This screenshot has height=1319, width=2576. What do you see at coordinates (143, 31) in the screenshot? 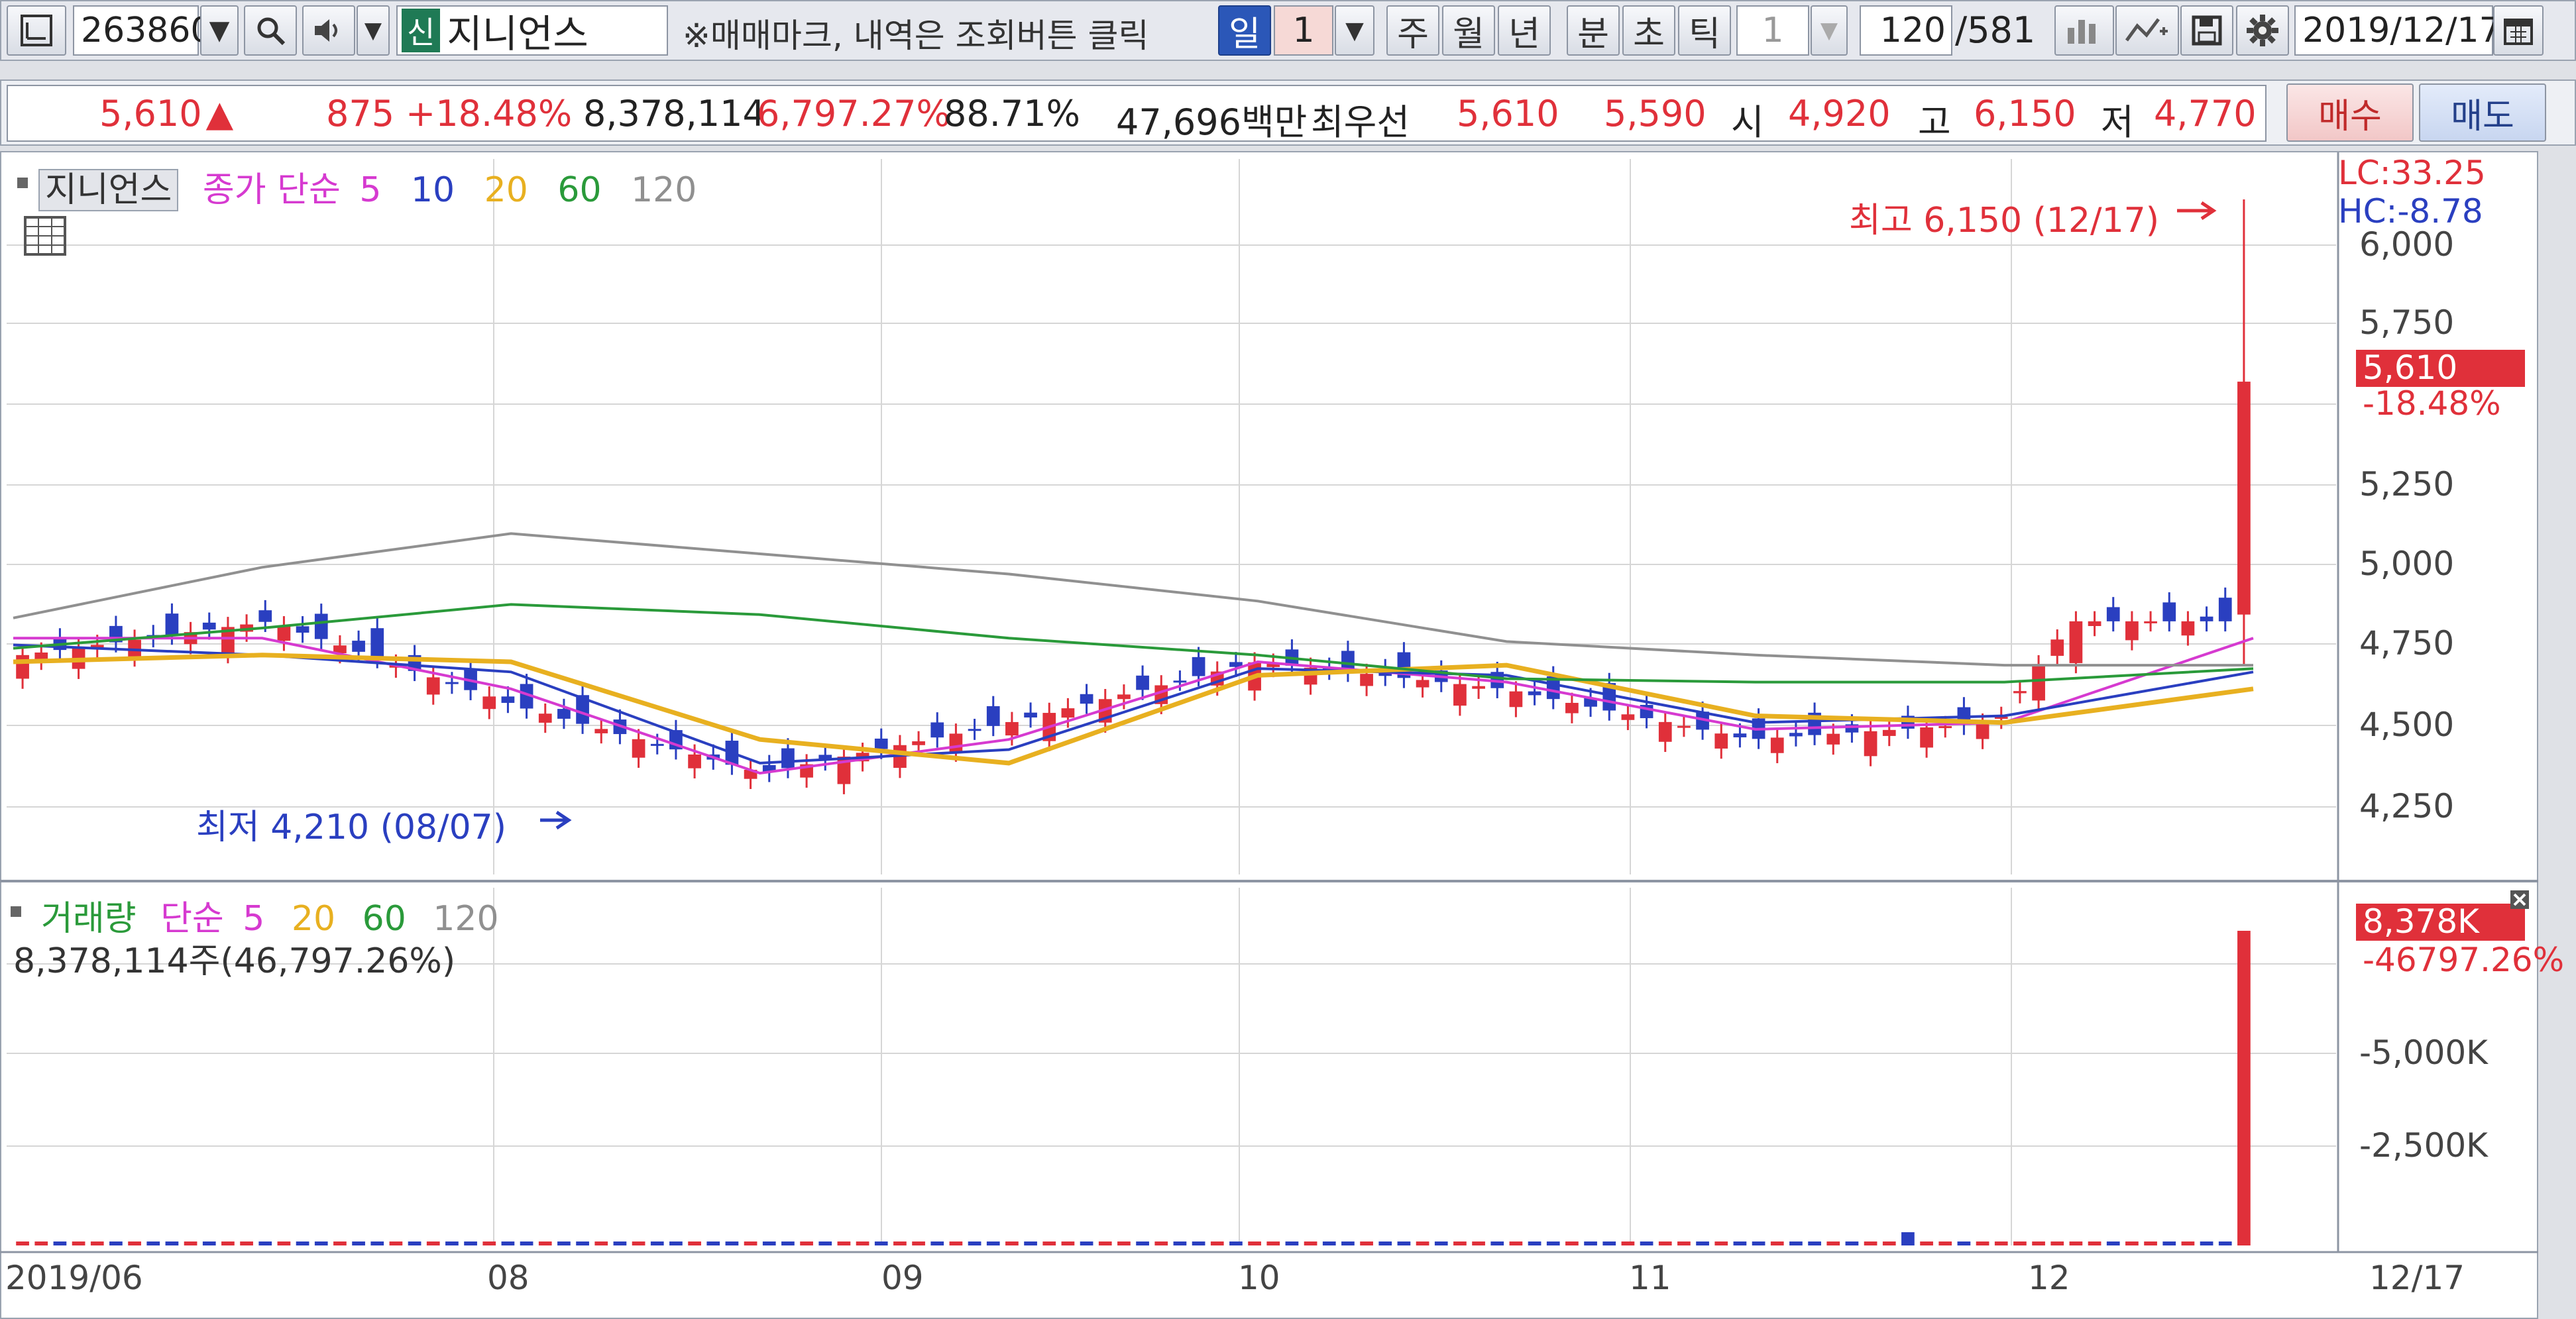
I see `stock-code-input: 263860` at bounding box center [143, 31].